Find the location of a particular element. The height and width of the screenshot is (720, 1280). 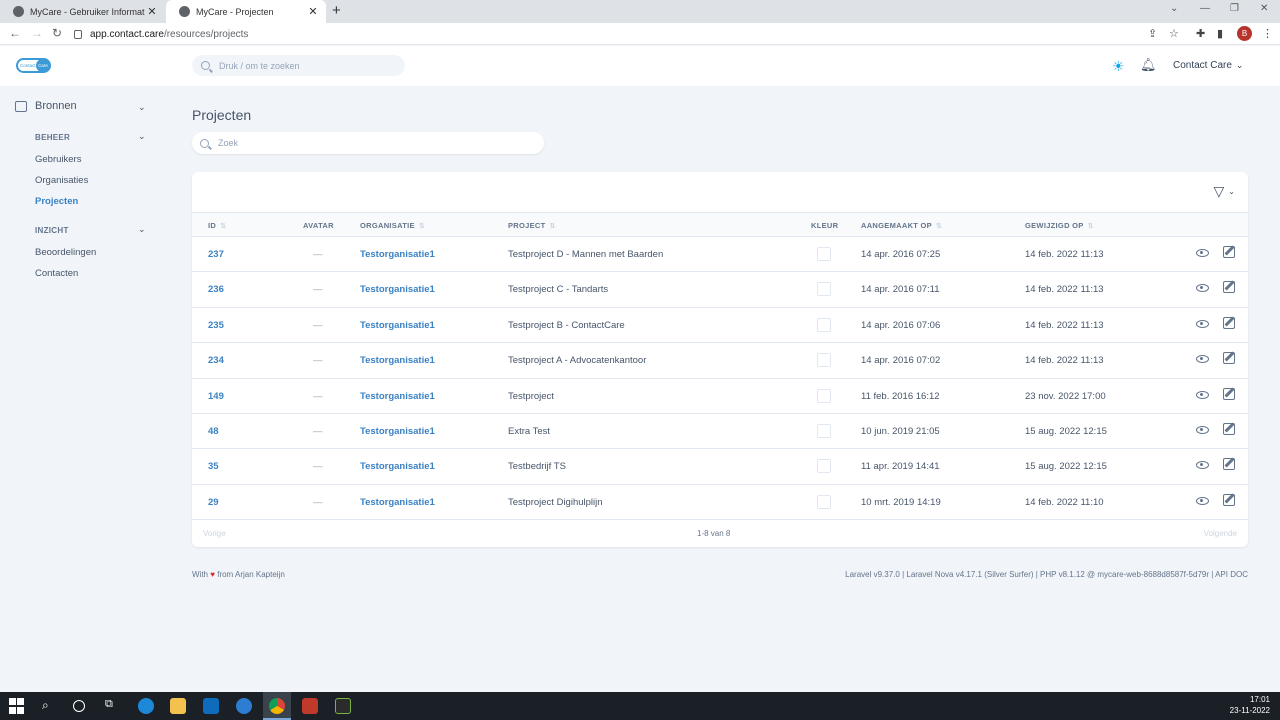

sidebar-item-beoordelingen: Beoordelingen is located at coordinates (65, 252).